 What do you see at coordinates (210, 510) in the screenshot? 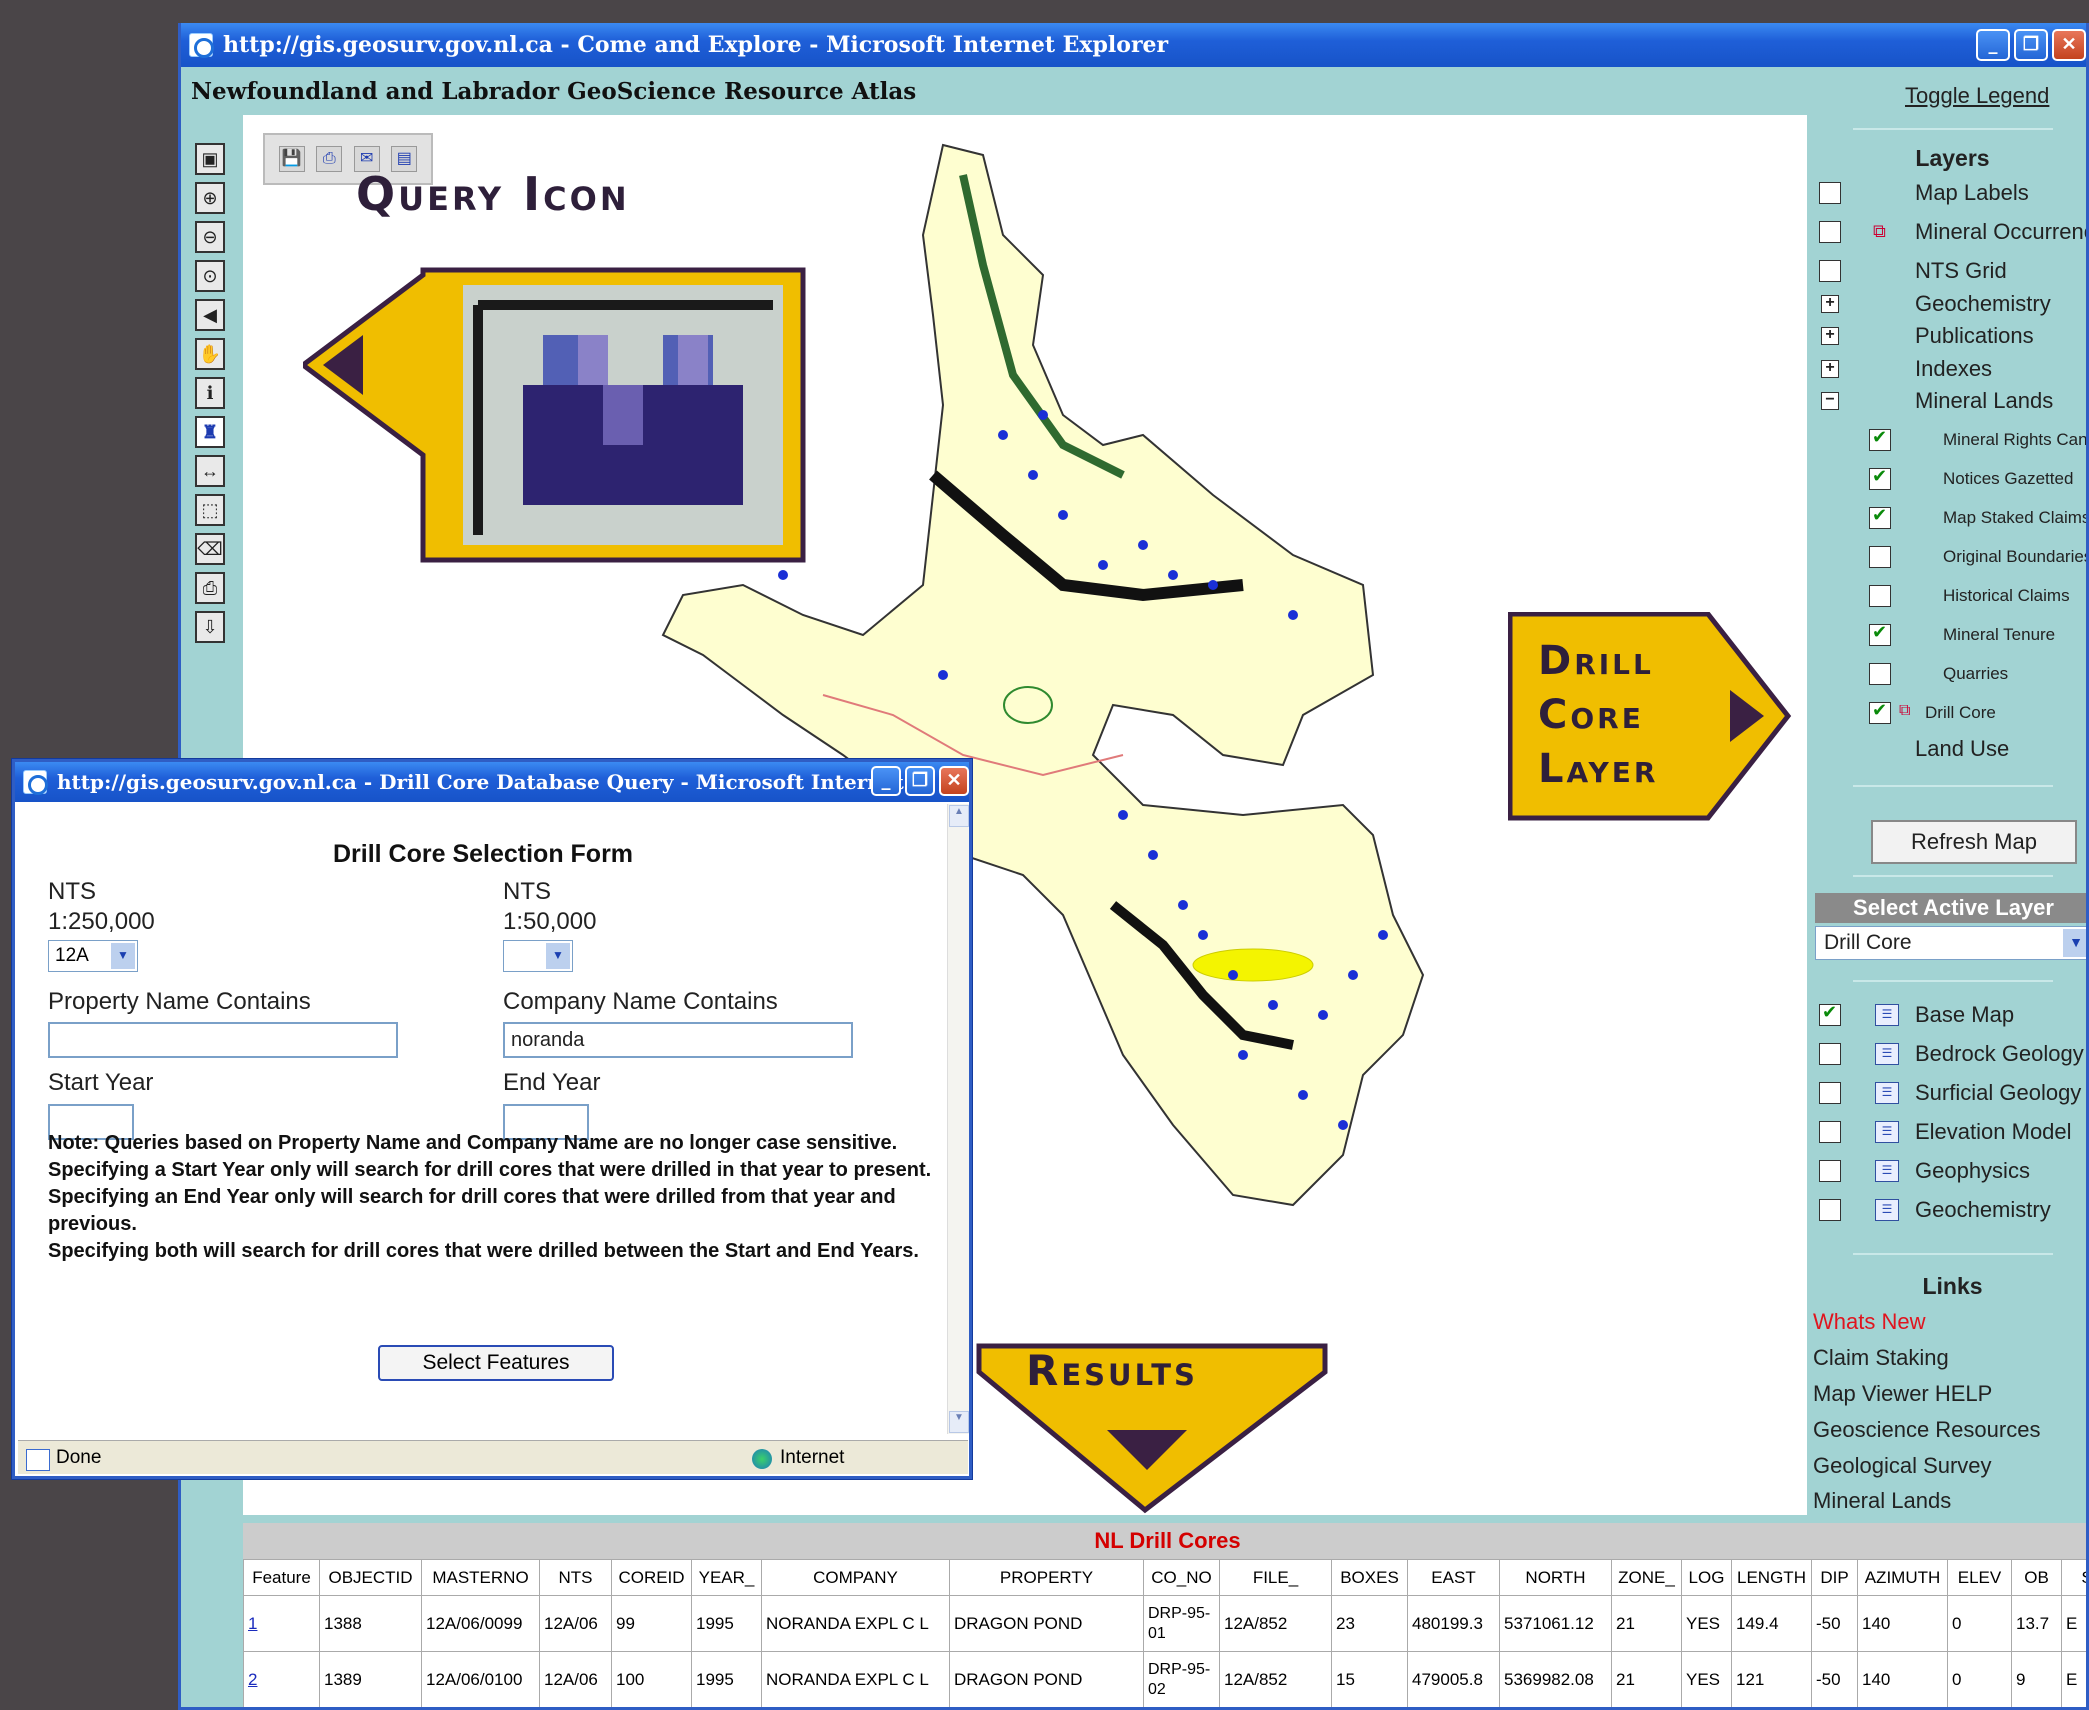
I see `select-rectangle-icon: ⬚` at bounding box center [210, 510].